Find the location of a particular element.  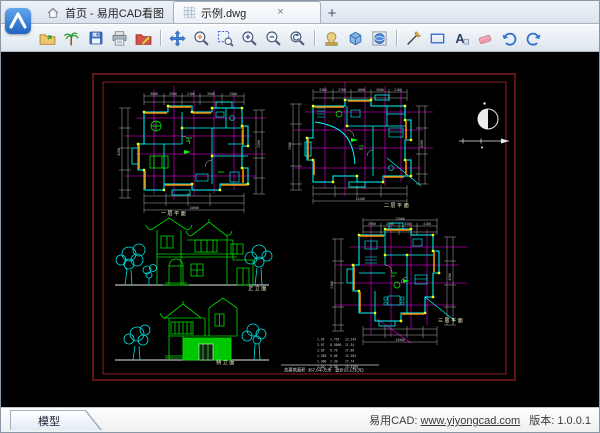

area-table-row: 3.05 9.76 17.06 is located at coordinates (335, 351).